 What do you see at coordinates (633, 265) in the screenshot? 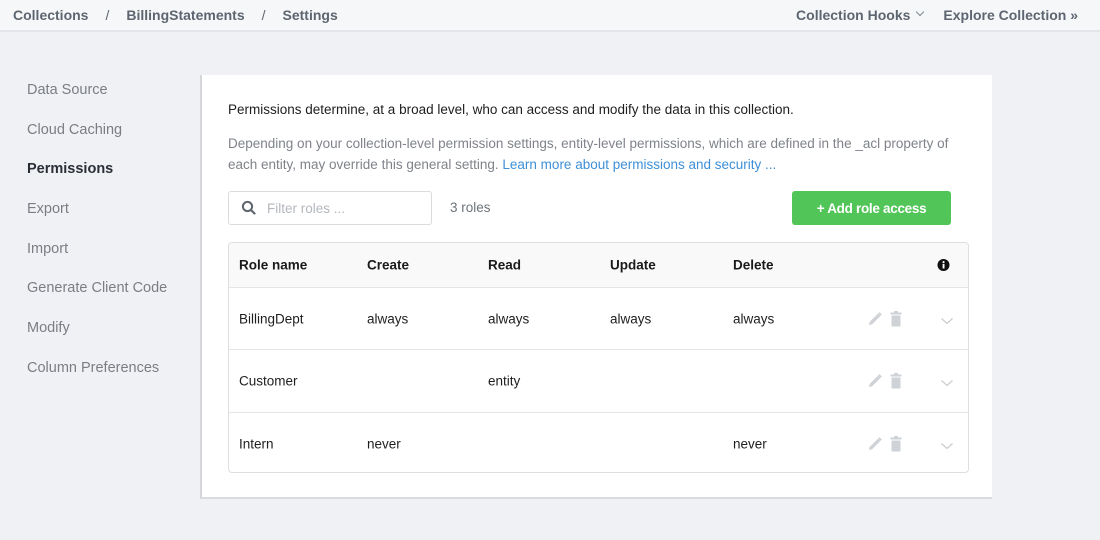
I see `header-update: Update` at bounding box center [633, 265].